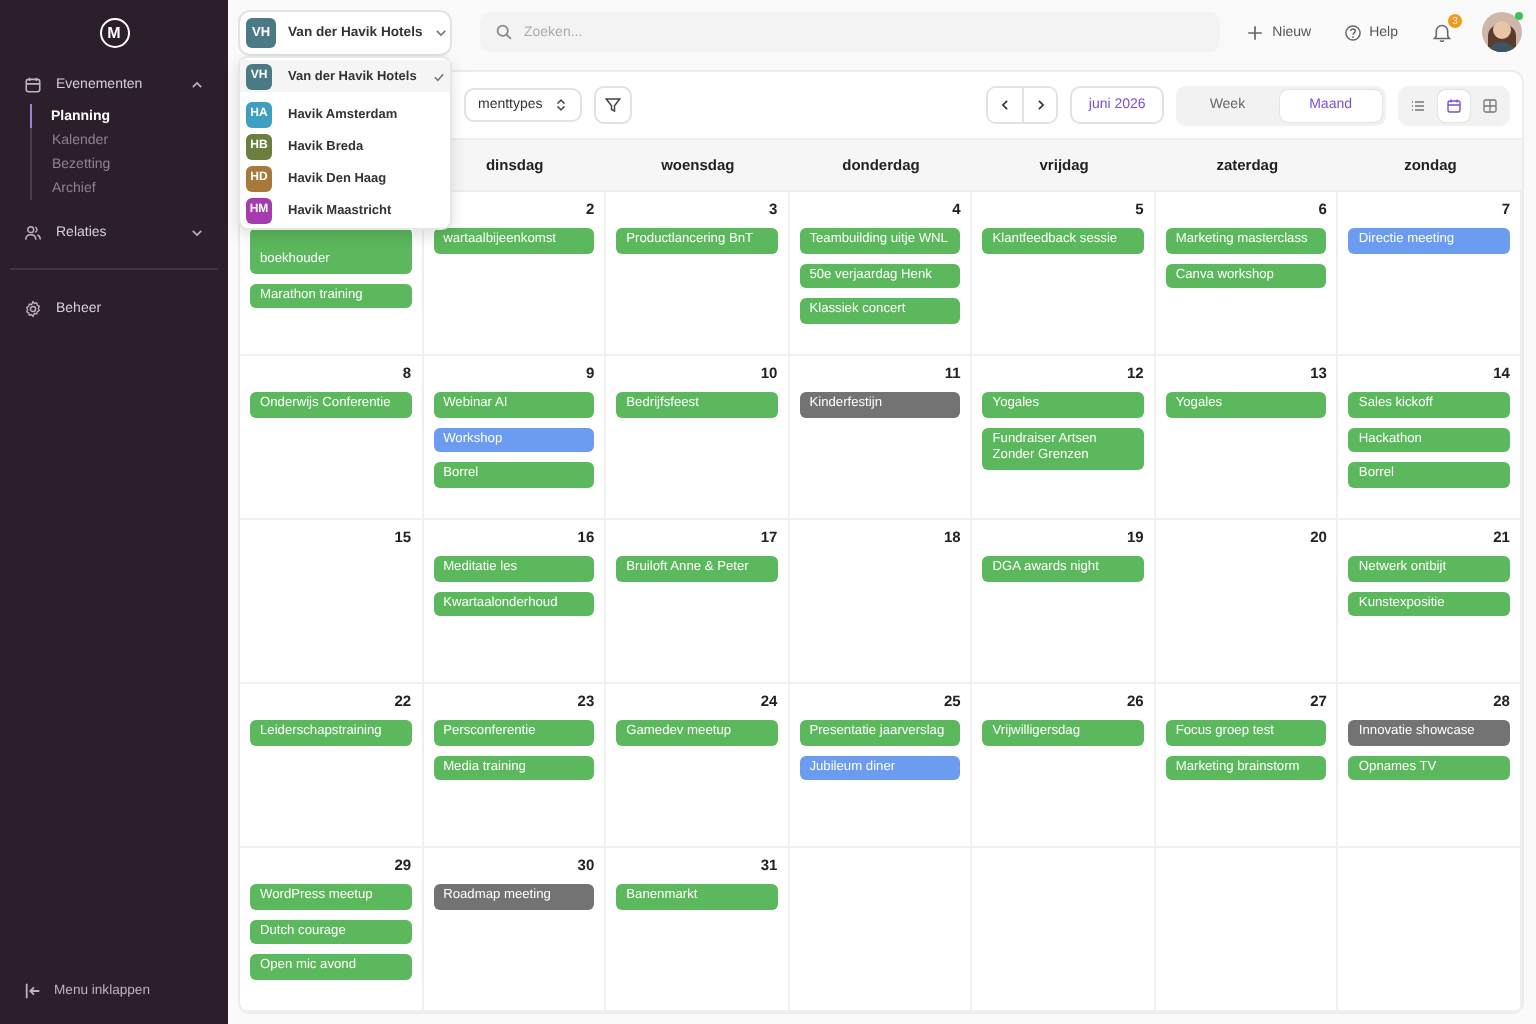 The image size is (1536, 1024). Describe the element at coordinates (33, 233) in the screenshot. I see `people-icon` at that location.